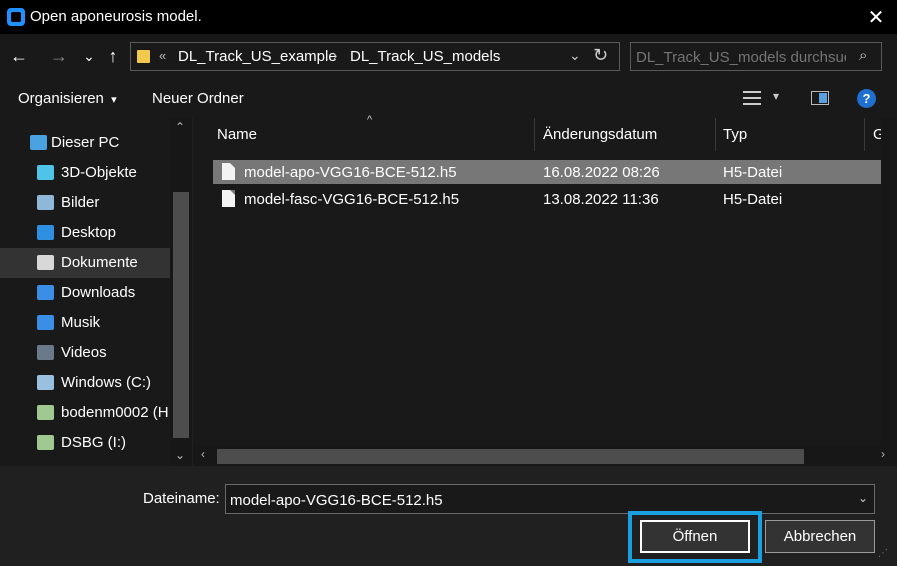  What do you see at coordinates (600, 134) in the screenshot?
I see `column-header-date: Änderungsdatum` at bounding box center [600, 134].